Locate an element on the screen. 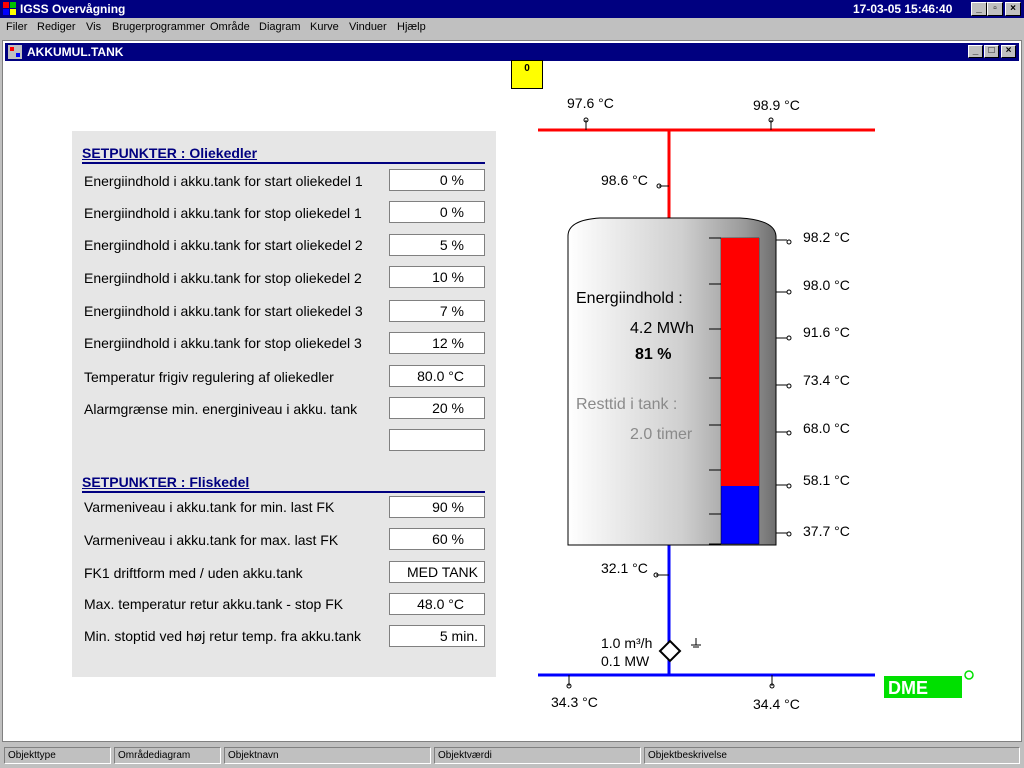 This screenshot has width=1024, height=768. tank-level-fill is located at coordinates (740, 362).